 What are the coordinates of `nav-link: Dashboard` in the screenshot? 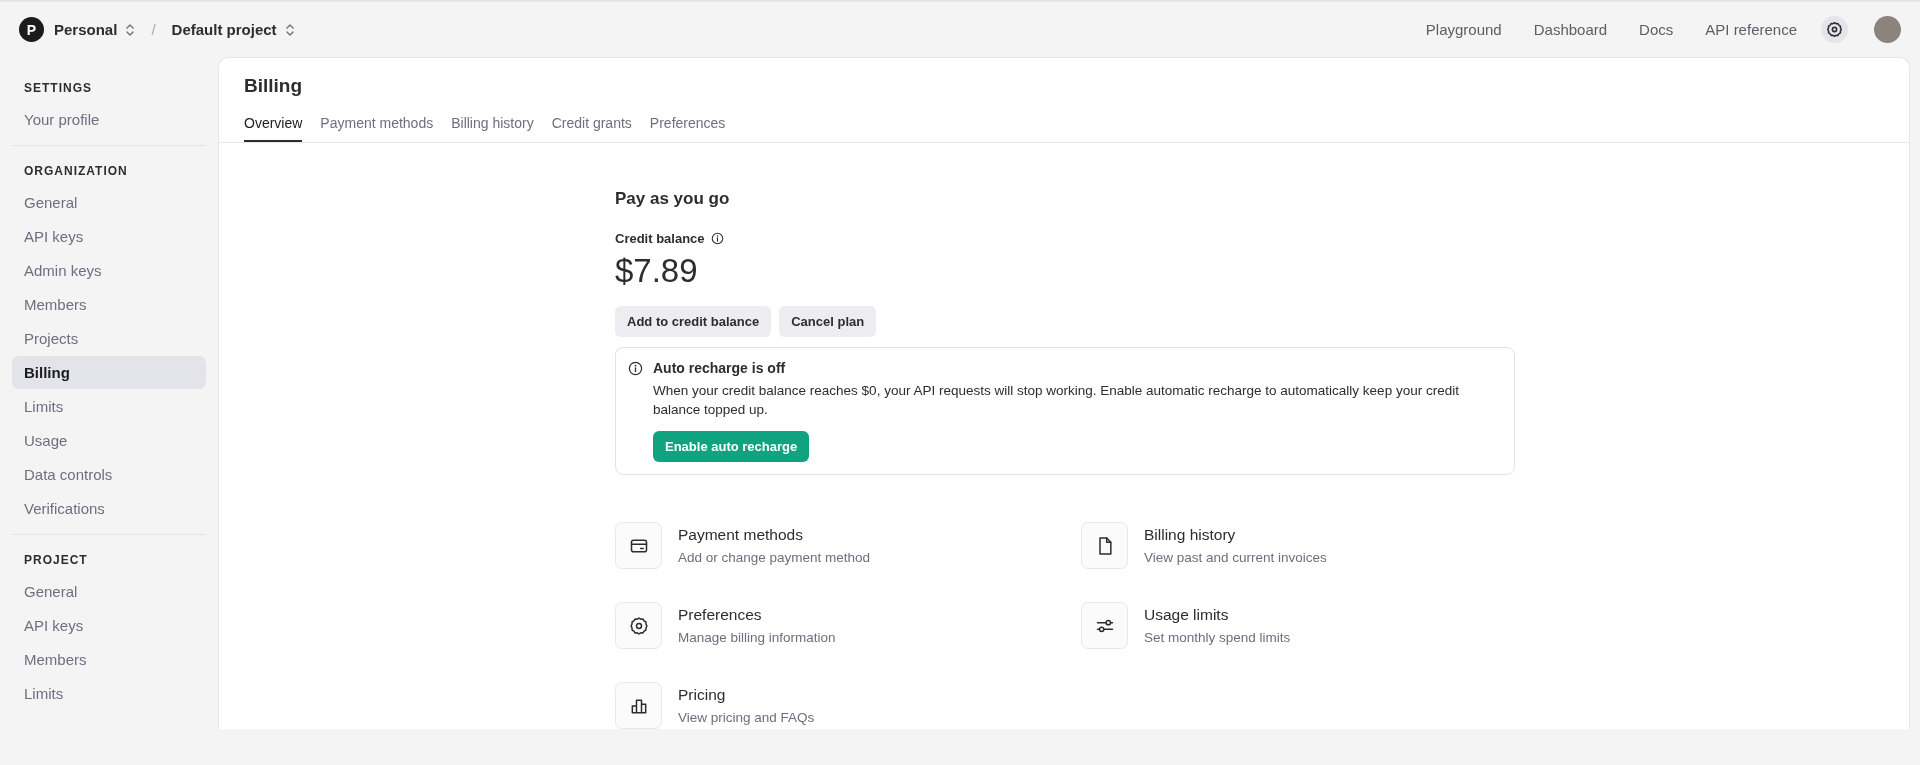 It's located at (1570, 29).